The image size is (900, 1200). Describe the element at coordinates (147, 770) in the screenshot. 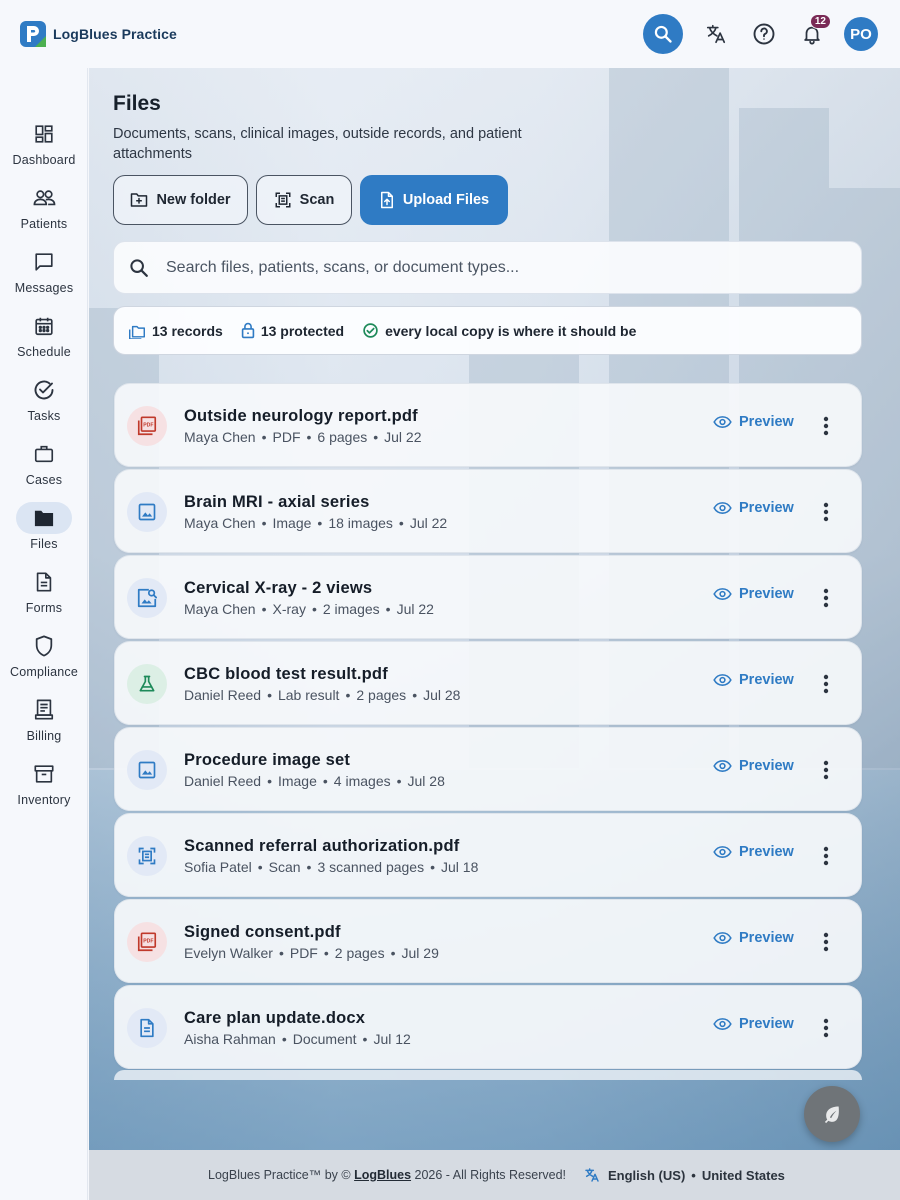

I see `image-icon` at that location.